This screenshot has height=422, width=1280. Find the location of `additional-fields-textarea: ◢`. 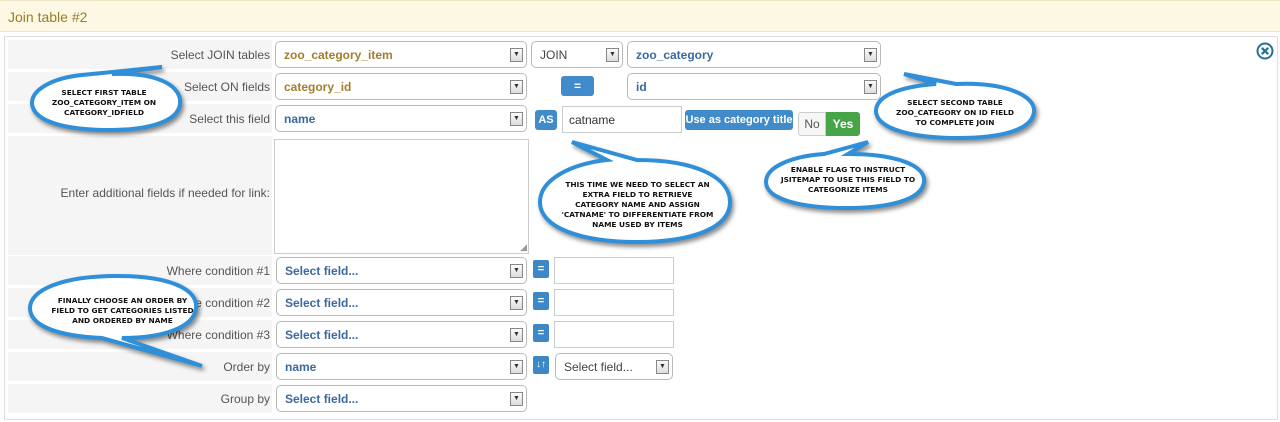

additional-fields-textarea: ◢ is located at coordinates (401, 196).